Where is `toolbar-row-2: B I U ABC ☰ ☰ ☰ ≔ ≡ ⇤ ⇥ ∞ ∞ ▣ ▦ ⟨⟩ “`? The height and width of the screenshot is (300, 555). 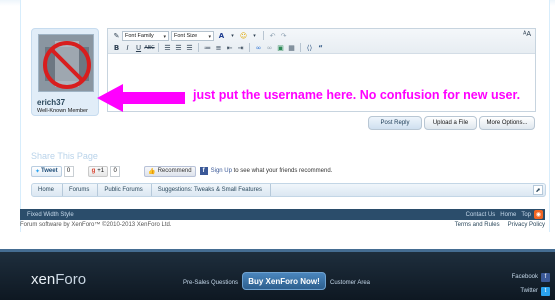
toolbar-row-2: B I U ABC ☰ ☰ ☰ ≔ ≡ ⇤ ⇥ ∞ ∞ ▣ ▦ ⟨⟩ “ is located at coordinates (218, 47).